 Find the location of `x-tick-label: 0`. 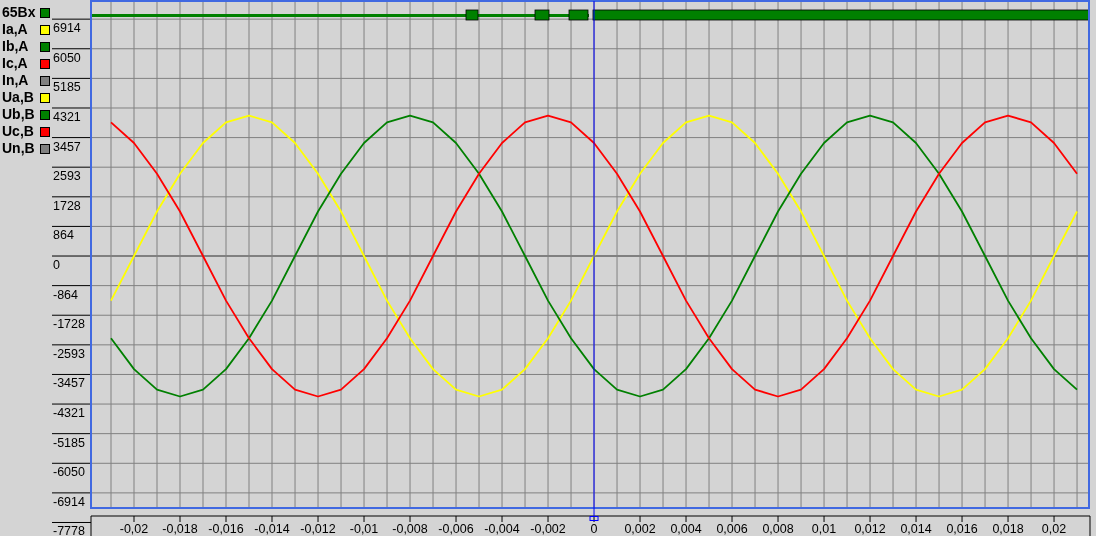

x-tick-label: 0 is located at coordinates (594, 529).